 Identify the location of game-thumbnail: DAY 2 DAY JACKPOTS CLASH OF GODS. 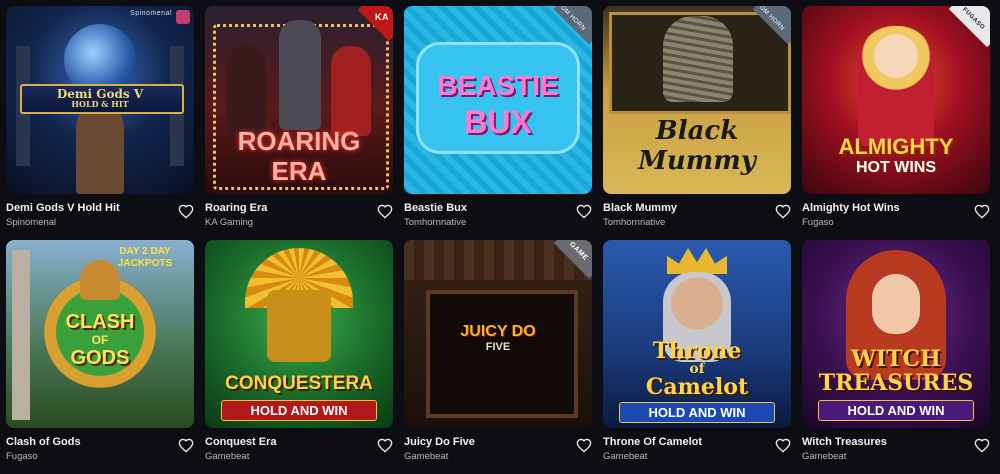
(100, 334).